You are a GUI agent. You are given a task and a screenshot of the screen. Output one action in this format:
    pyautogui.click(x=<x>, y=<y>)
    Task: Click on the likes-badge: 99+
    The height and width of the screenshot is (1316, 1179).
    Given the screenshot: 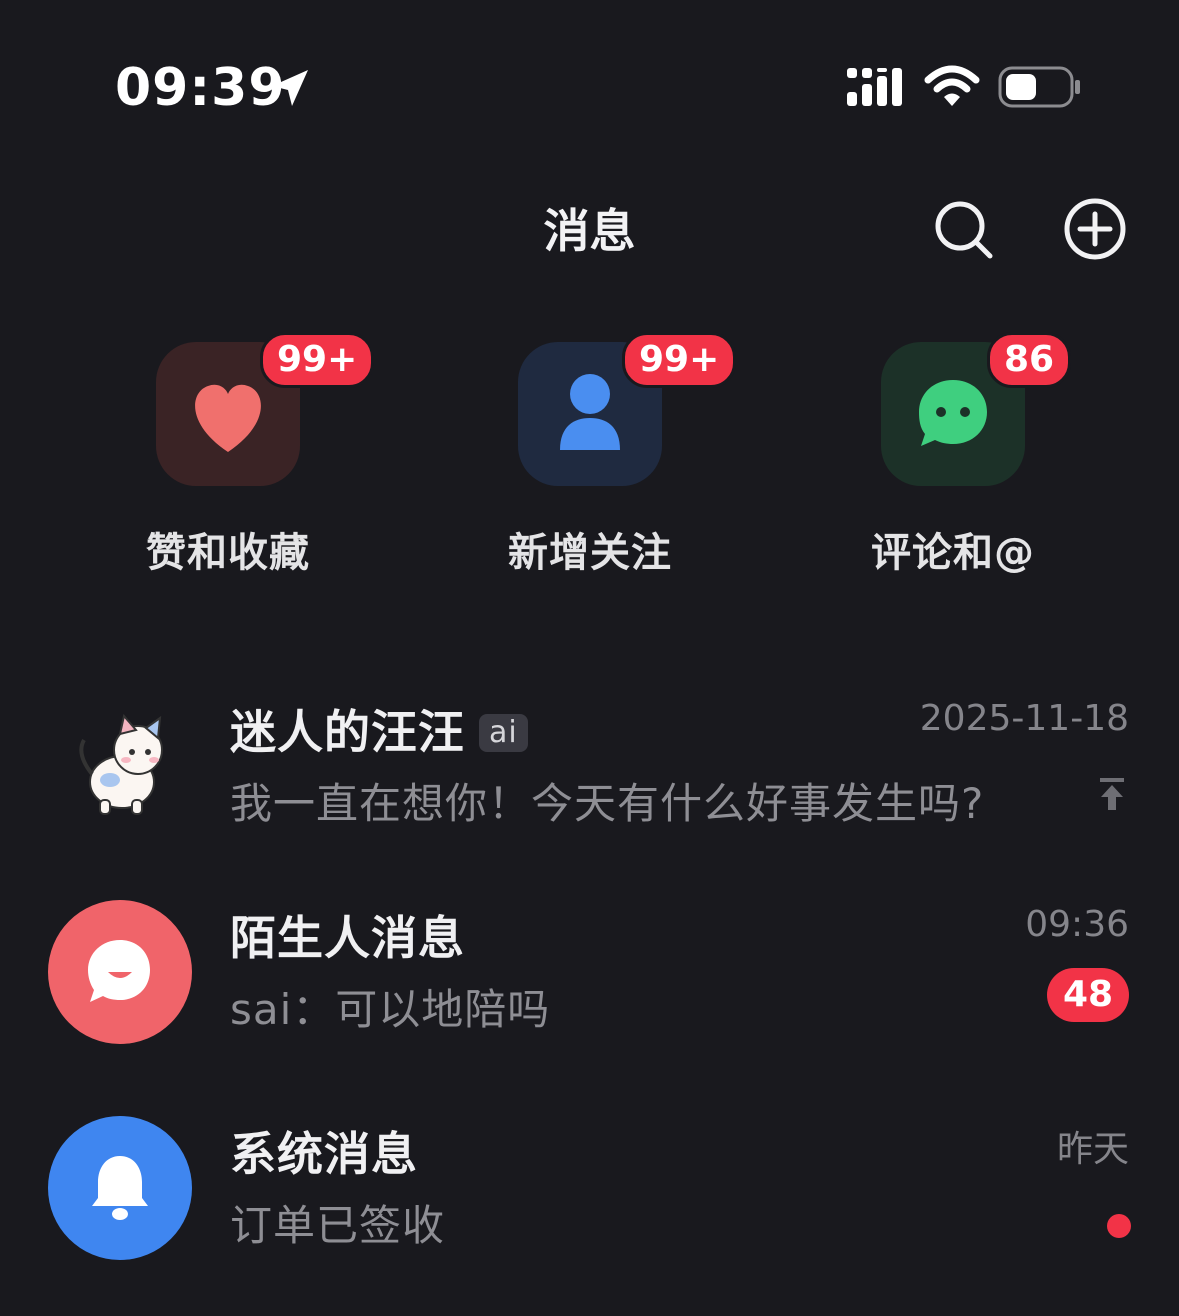 What is the action you would take?
    pyautogui.click(x=317, y=360)
    